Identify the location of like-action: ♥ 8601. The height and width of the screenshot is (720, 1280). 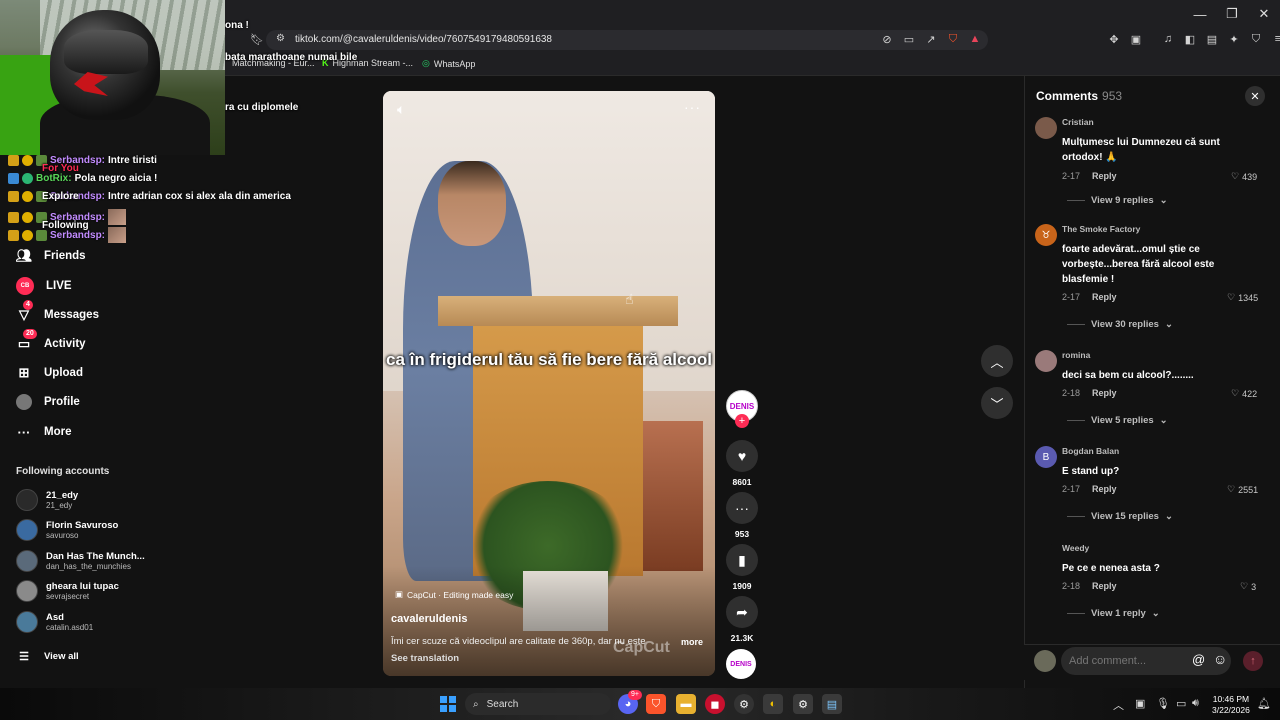
(742, 463).